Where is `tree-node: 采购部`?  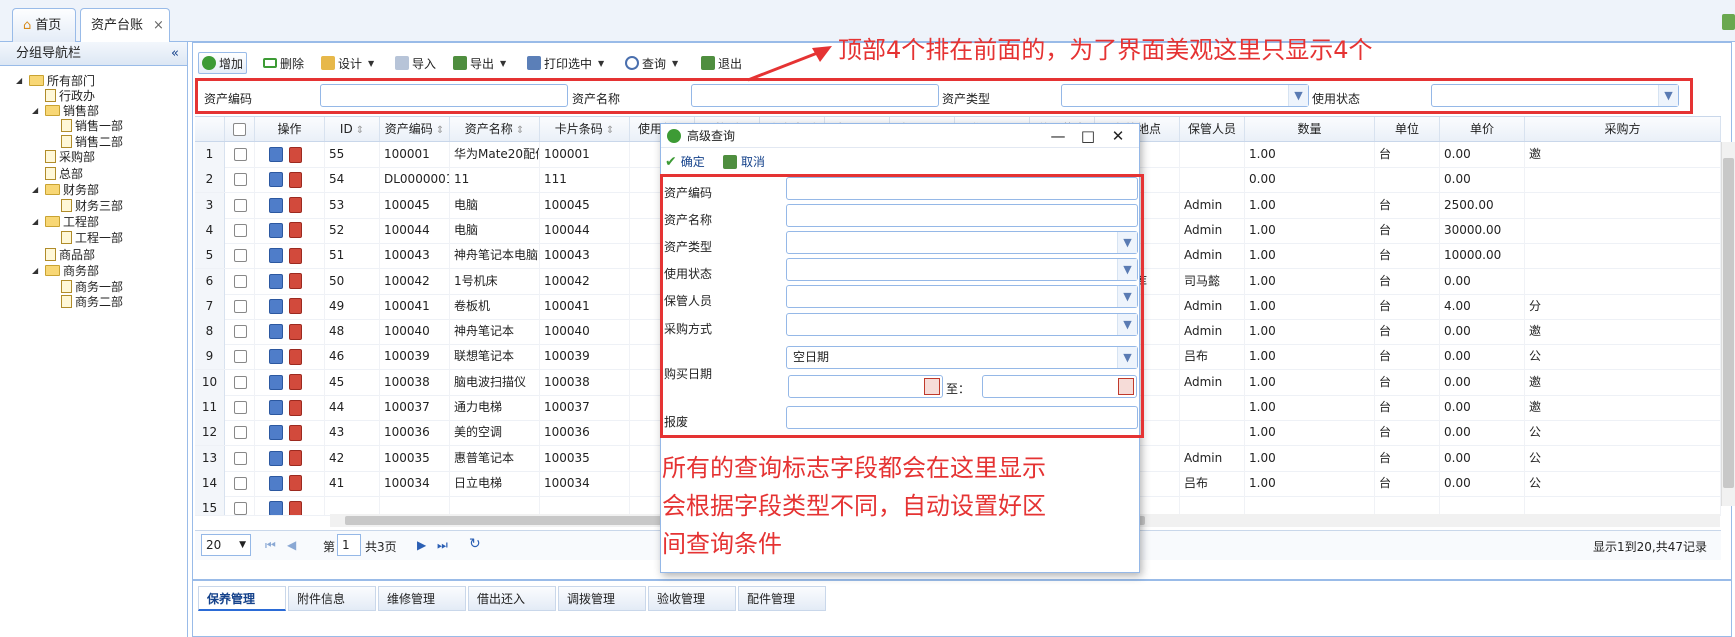 tree-node: 采购部 is located at coordinates (63, 156).